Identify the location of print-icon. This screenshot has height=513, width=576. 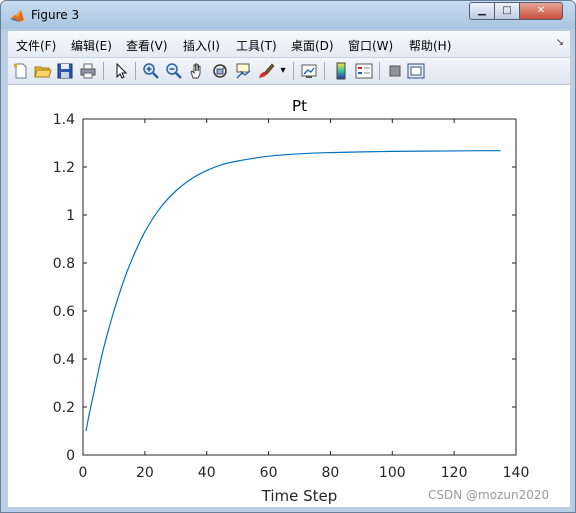
(88, 71).